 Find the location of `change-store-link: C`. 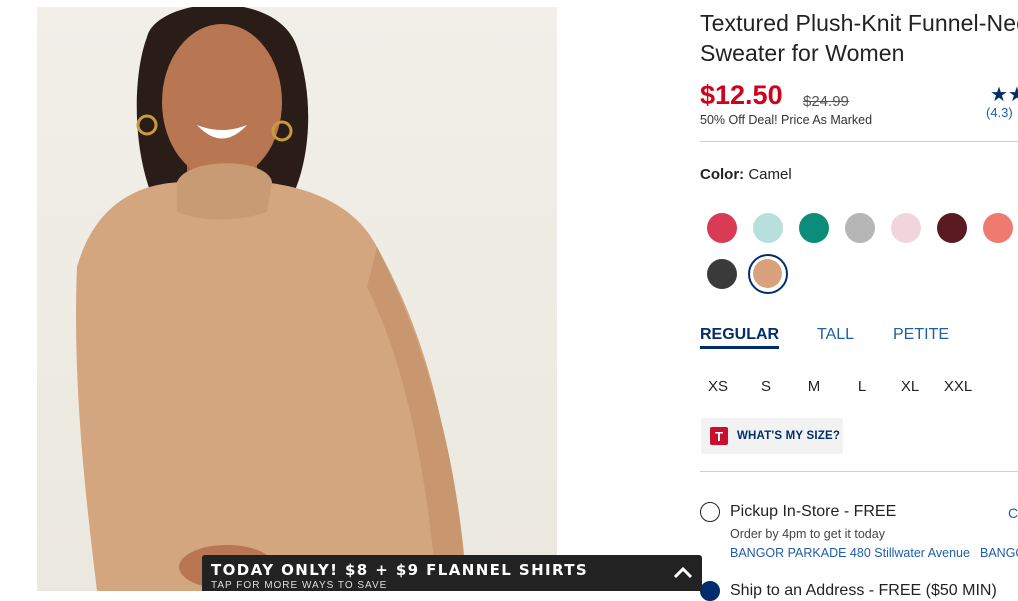

change-store-link: C is located at coordinates (1013, 513).